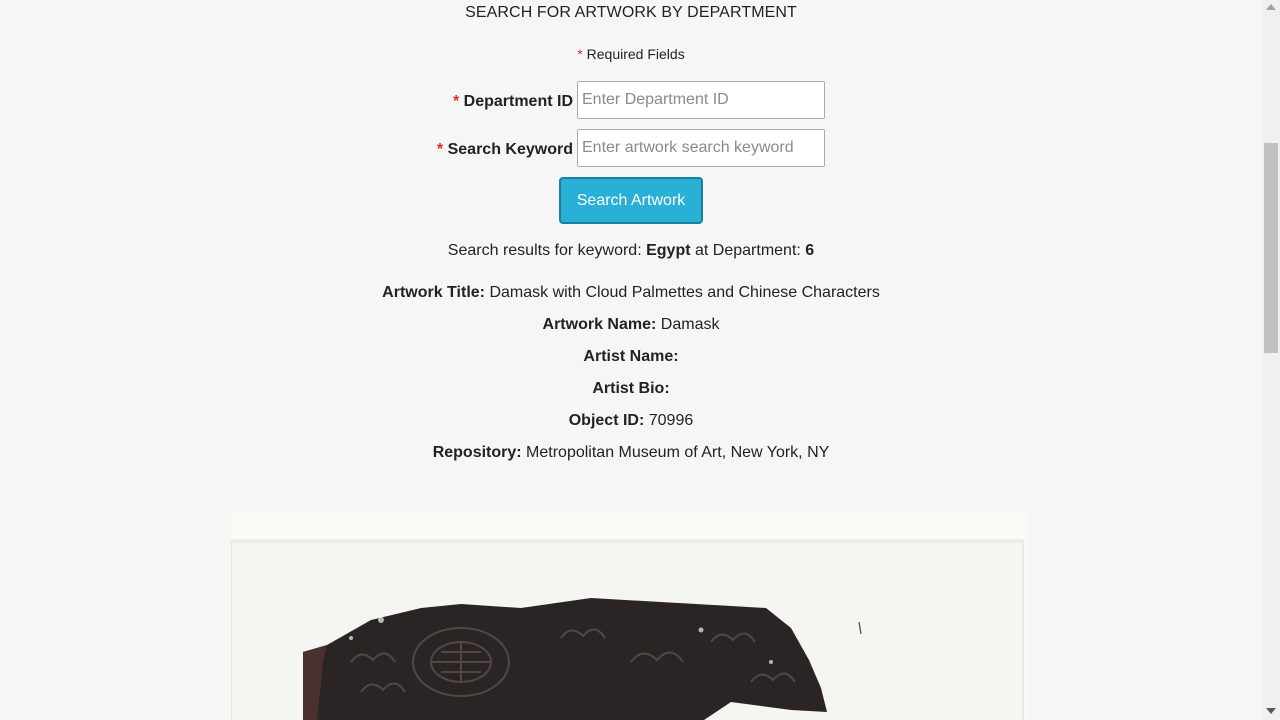  I want to click on scroll-down-arrow-icon, so click(1271, 711).